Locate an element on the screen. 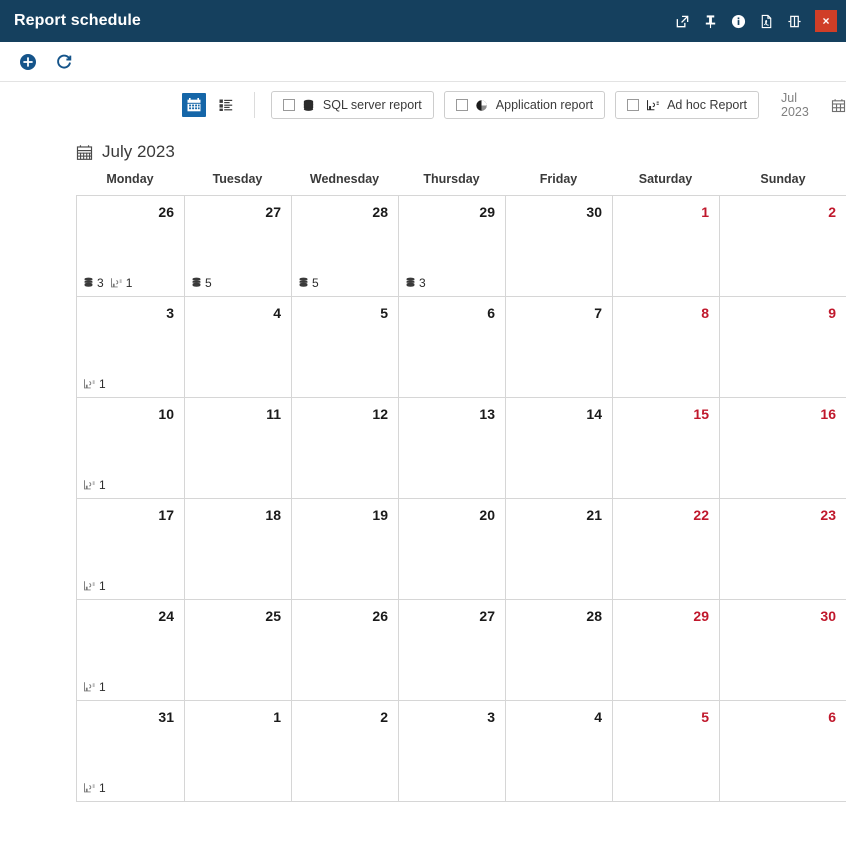  adhoc-report-icon is located at coordinates (89, 586).